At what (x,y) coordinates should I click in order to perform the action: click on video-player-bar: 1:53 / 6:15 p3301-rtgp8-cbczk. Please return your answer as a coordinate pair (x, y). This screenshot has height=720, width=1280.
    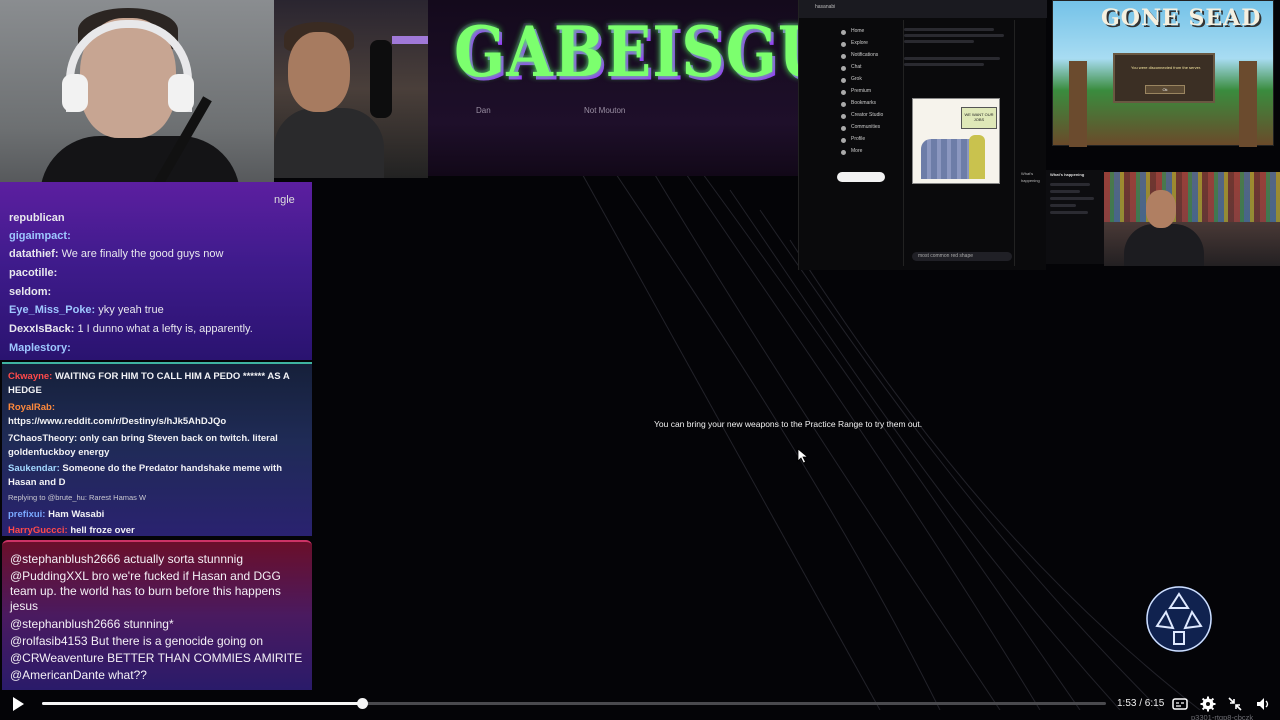
    Looking at the image, I should click on (640, 705).